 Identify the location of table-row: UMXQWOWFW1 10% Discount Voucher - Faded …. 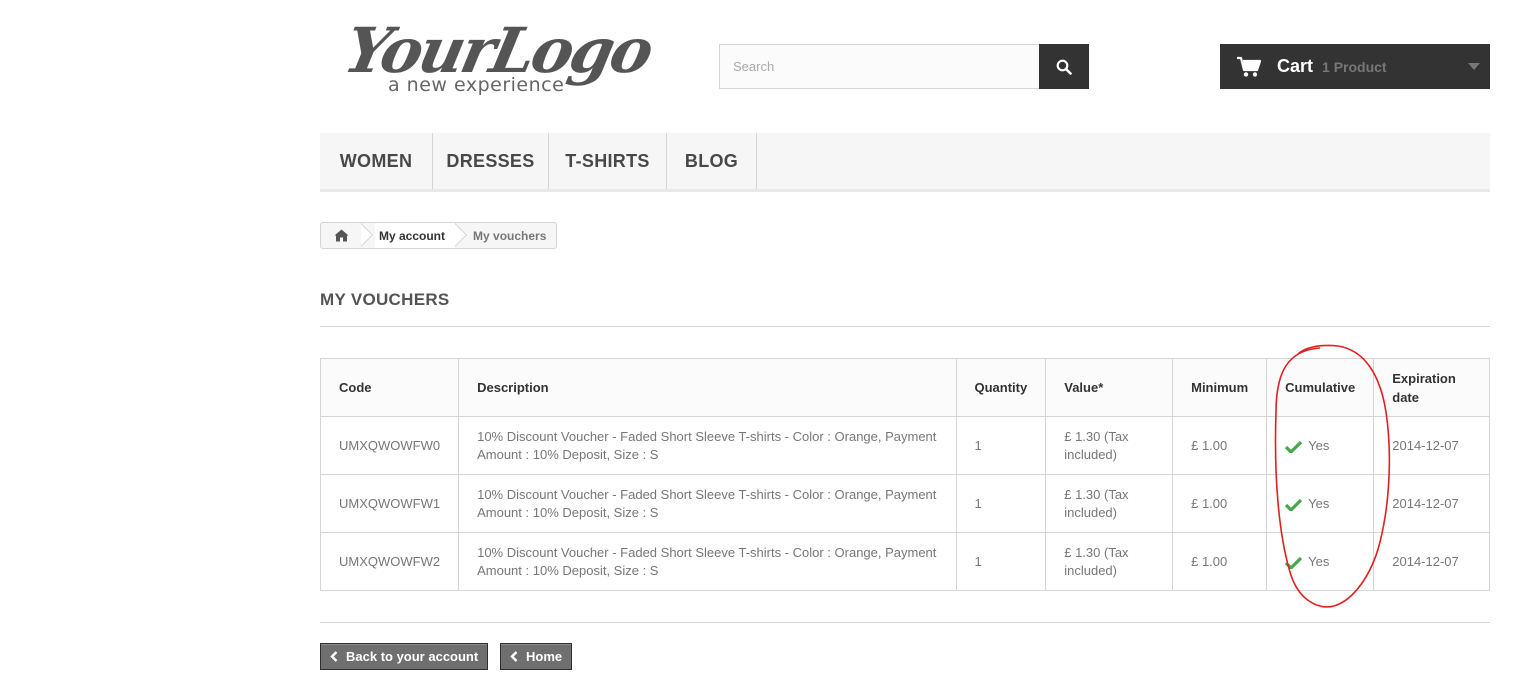
(904, 503).